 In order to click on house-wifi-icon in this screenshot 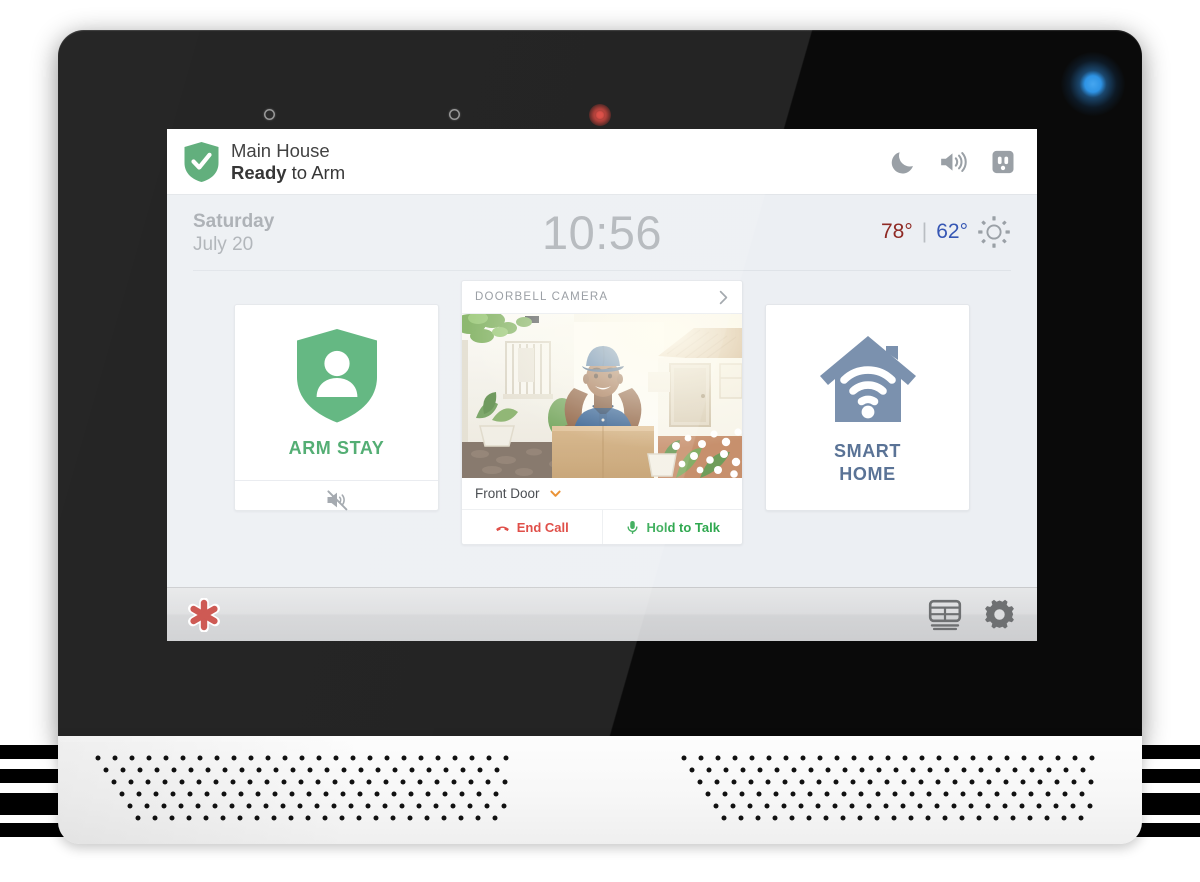, I will do `click(867, 379)`.